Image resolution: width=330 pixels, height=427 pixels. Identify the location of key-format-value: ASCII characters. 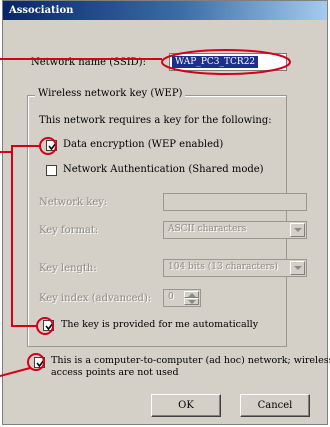
(207, 229).